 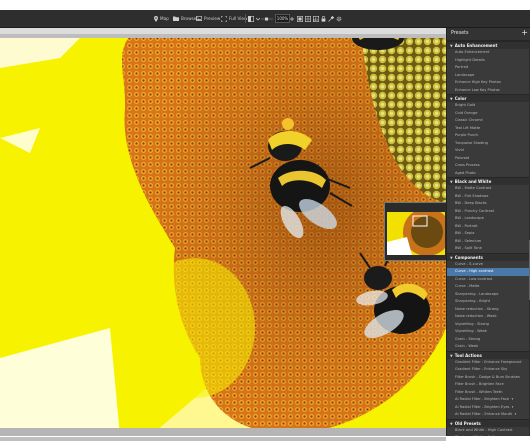 What do you see at coordinates (488, 204) in the screenshot?
I see `preset-item: BW - Deep Blacks` at bounding box center [488, 204].